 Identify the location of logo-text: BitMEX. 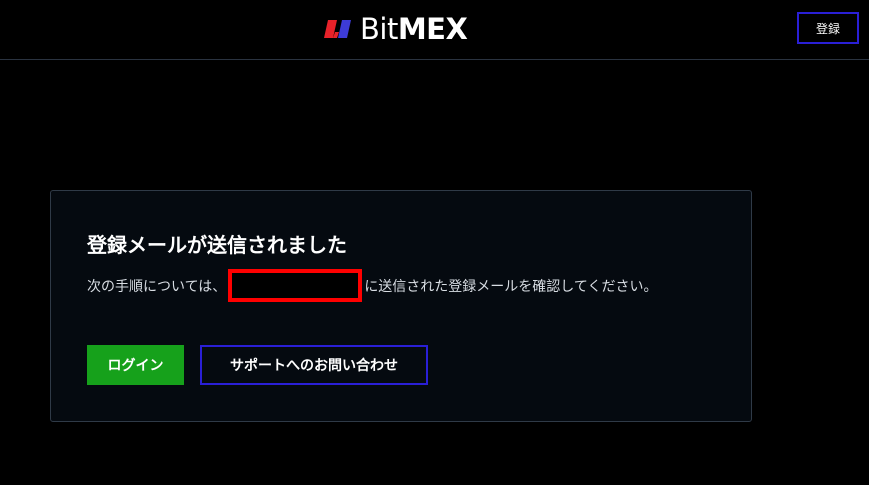
(414, 29).